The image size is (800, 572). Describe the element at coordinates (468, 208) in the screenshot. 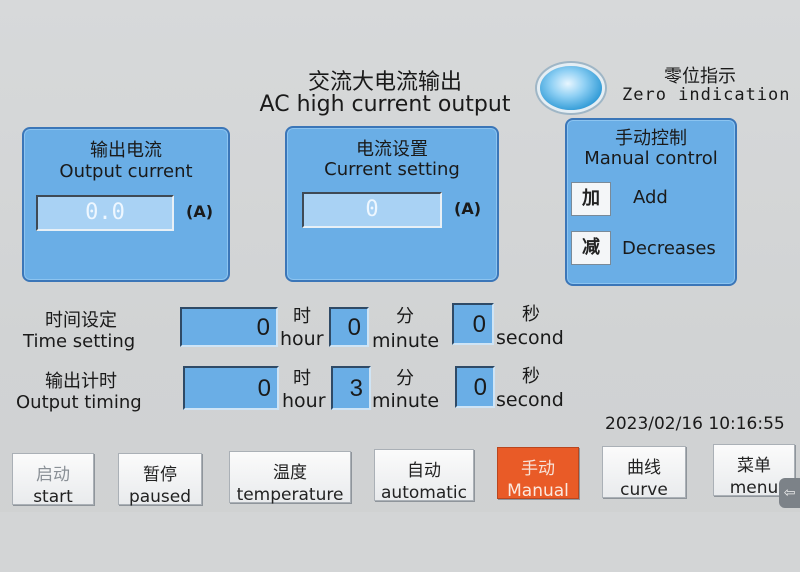

I see `current-setting-unit: (A)` at that location.